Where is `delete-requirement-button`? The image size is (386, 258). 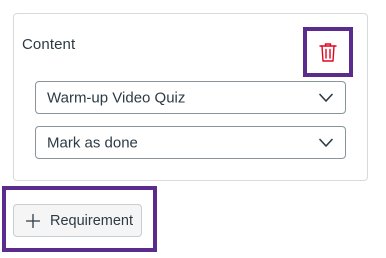 delete-requirement-button is located at coordinates (328, 52).